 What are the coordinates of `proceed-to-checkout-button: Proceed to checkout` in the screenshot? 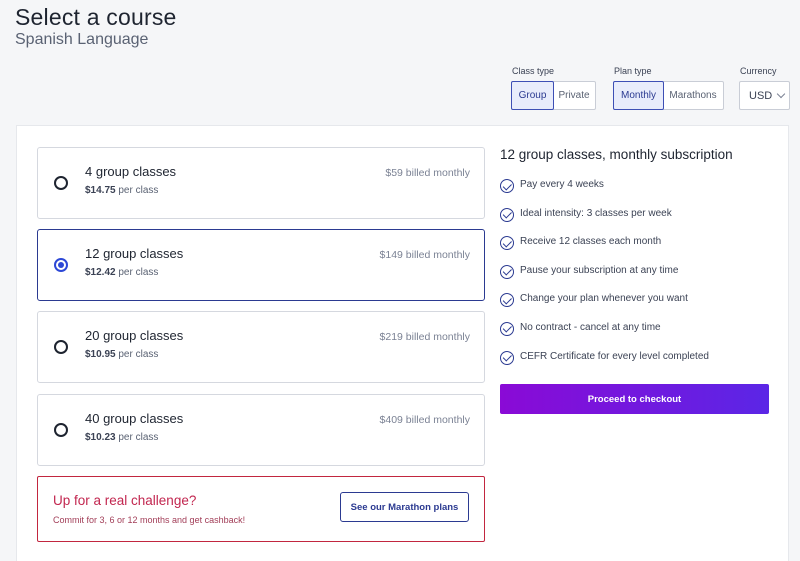 It's located at (634, 399).